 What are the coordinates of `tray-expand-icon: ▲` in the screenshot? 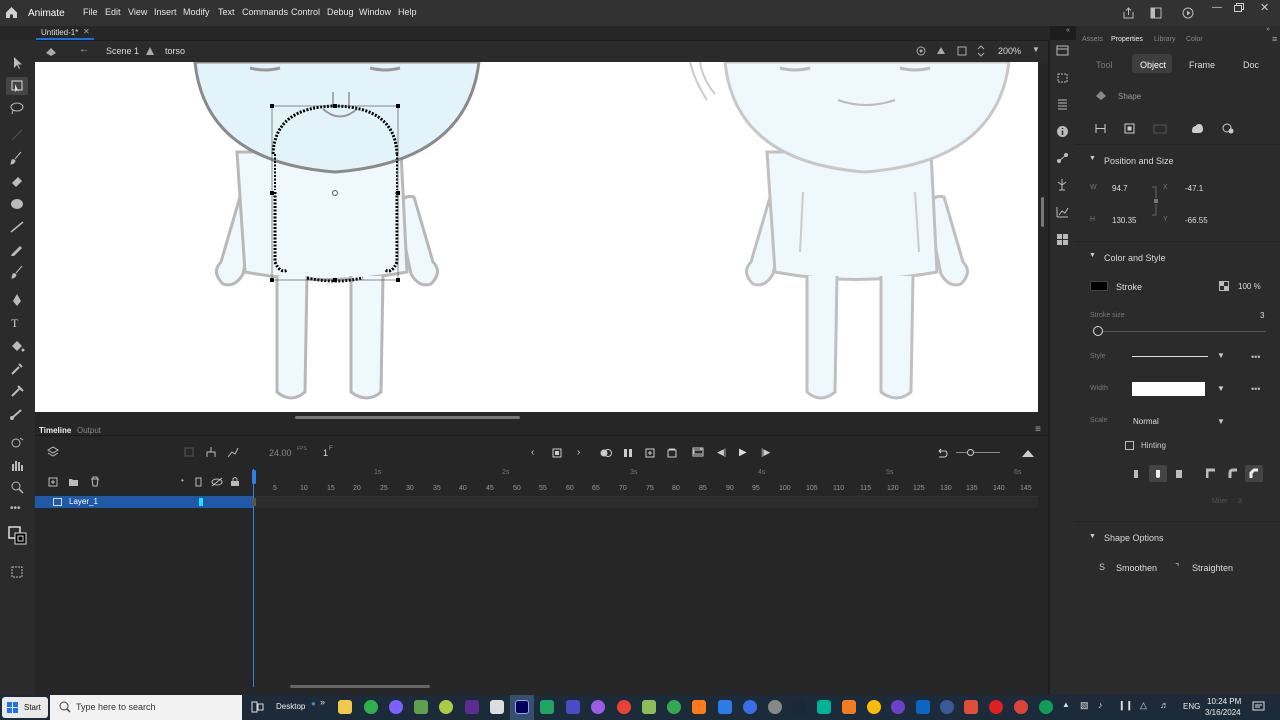 It's located at (1066, 704).